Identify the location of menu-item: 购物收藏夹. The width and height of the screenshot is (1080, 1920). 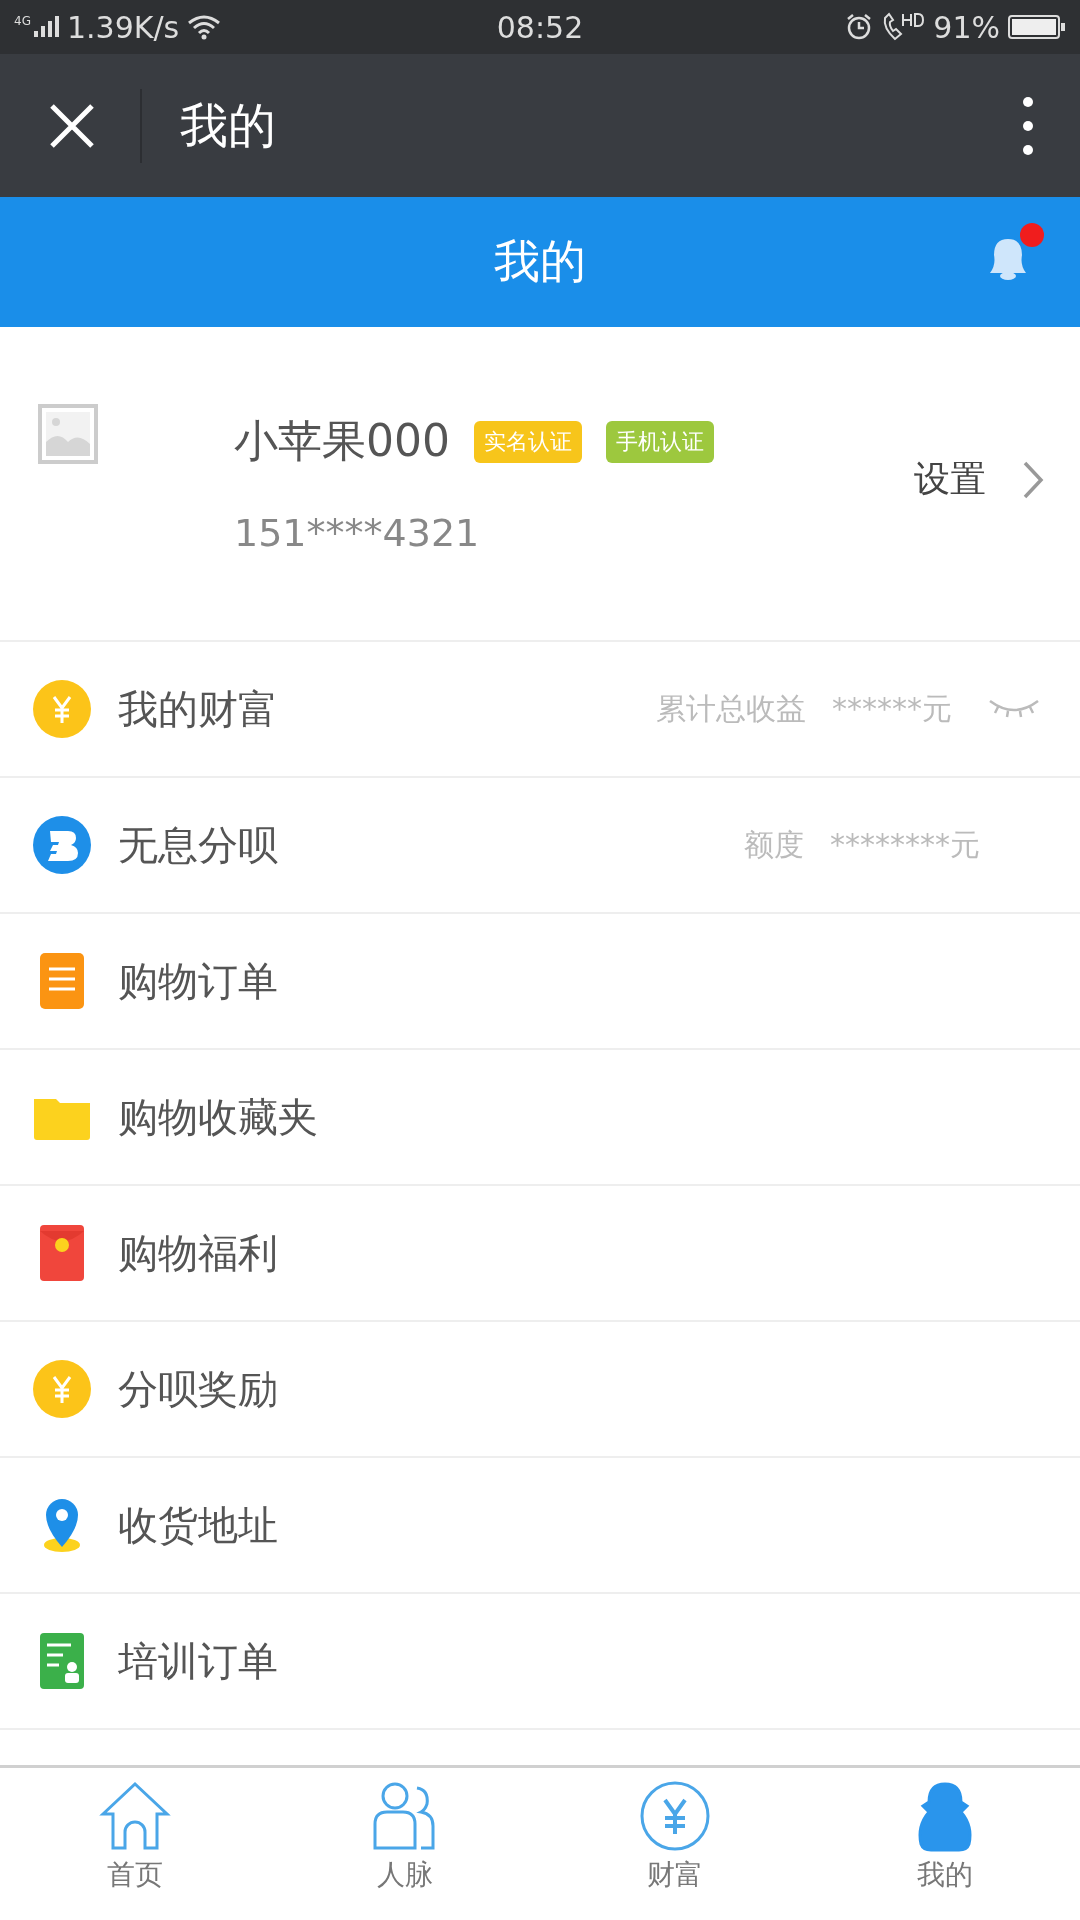
(540, 1118).